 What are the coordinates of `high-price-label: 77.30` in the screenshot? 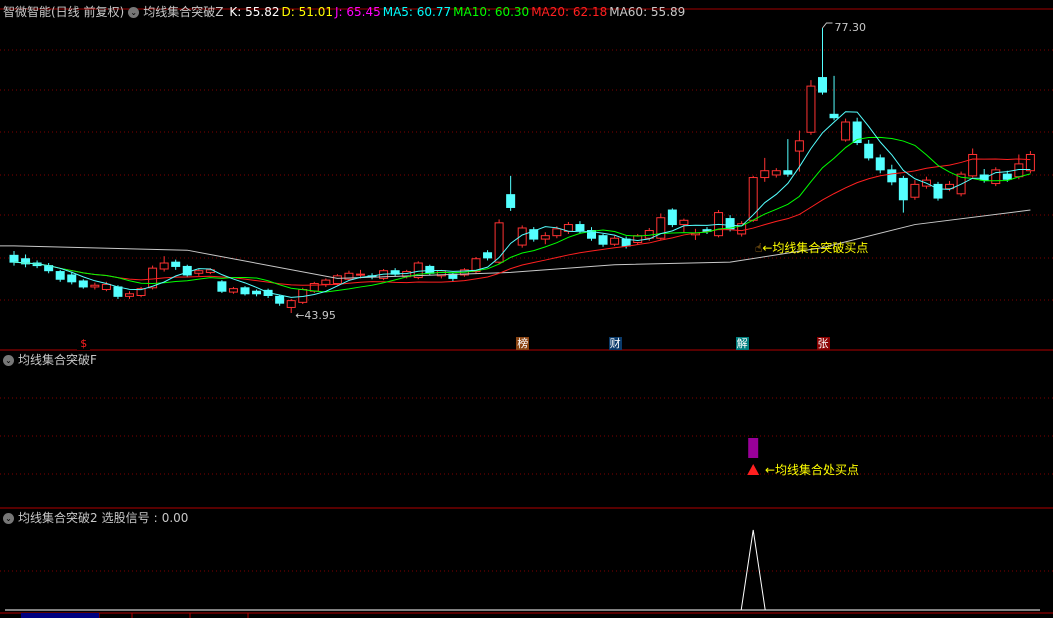 It's located at (850, 27).